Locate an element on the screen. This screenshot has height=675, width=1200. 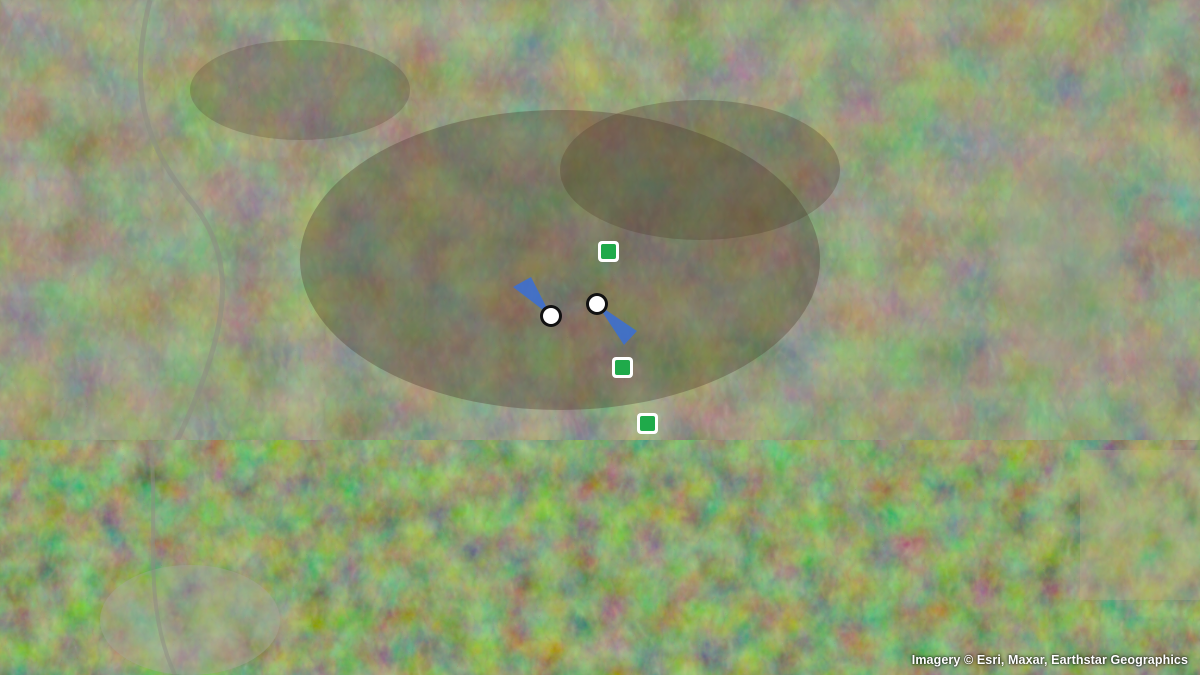
station-marker-south is located at coordinates (647, 423).